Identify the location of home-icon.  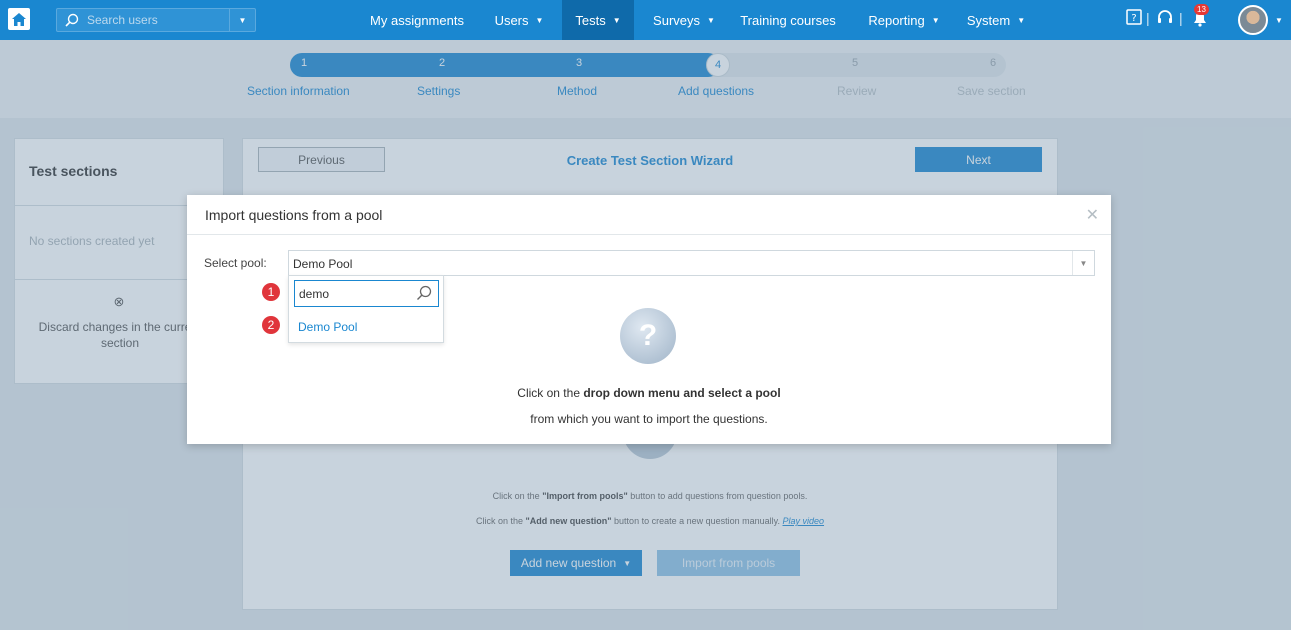
(19, 19).